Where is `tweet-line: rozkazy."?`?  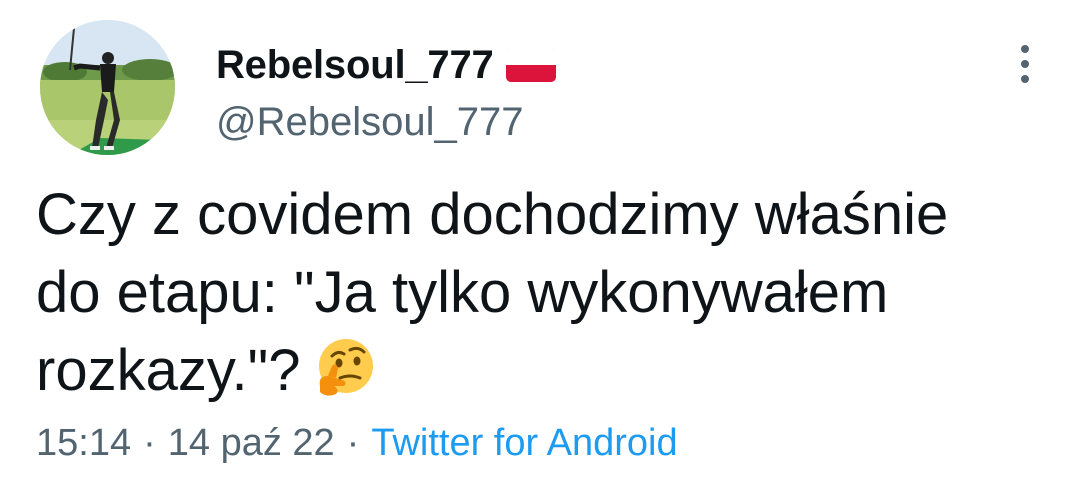 tweet-line: rozkazy."? is located at coordinates (168, 370).